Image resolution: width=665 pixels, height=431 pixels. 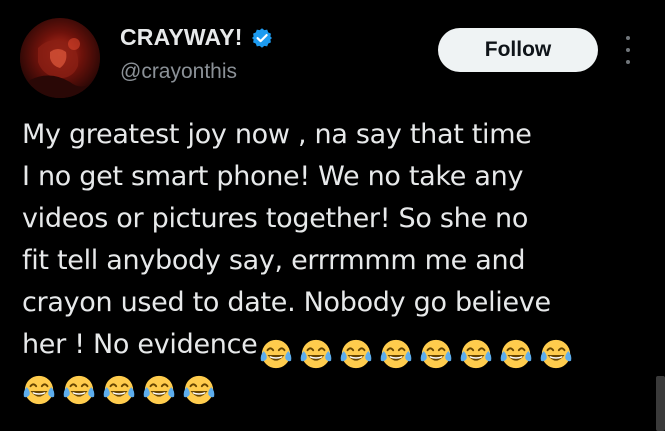 I want to click on scrollbar, so click(x=660, y=403).